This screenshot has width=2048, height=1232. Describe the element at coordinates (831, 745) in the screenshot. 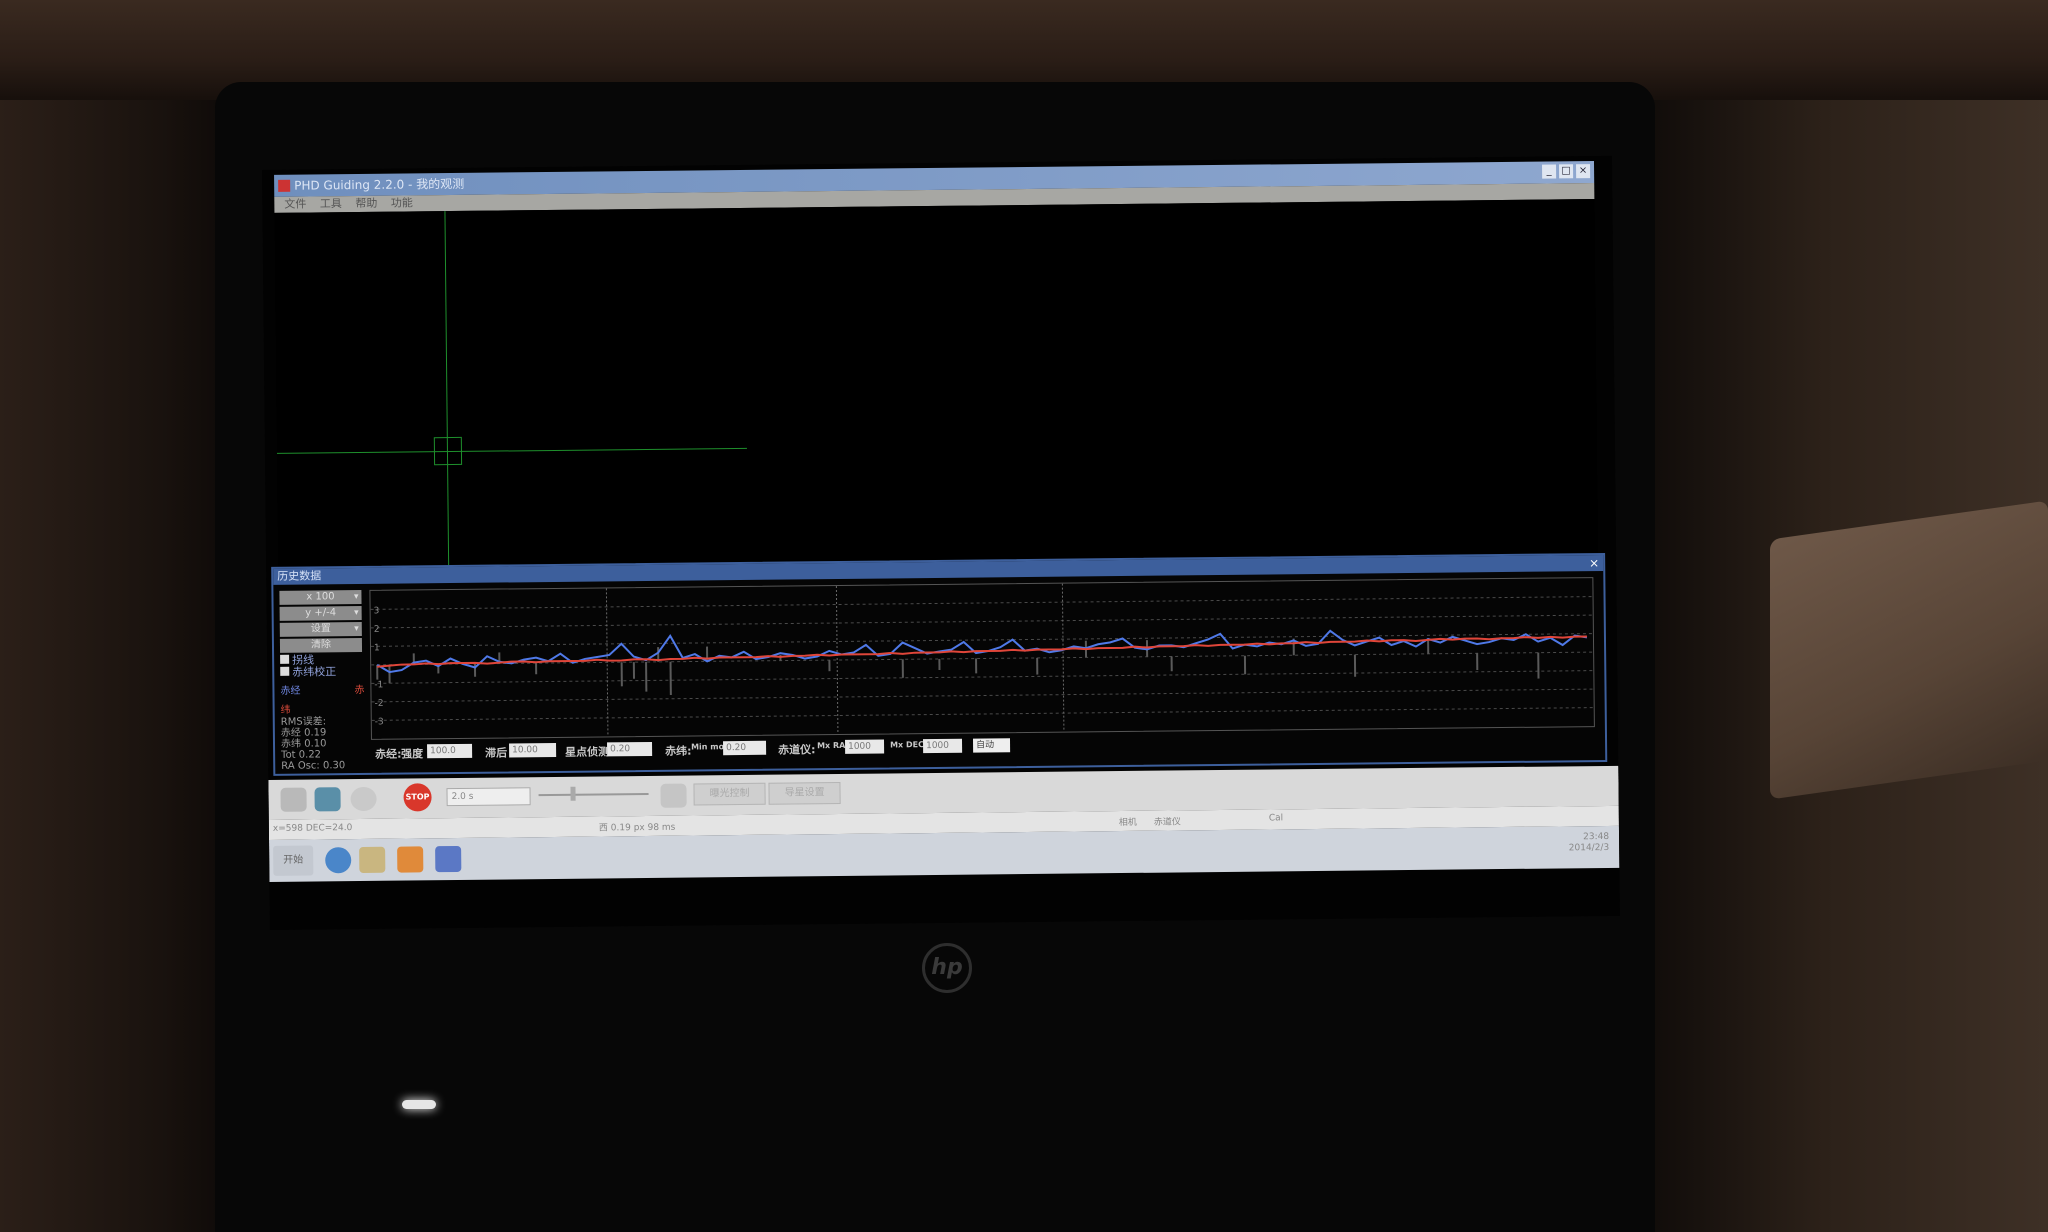

I see `max-ra-label: Mx RA` at that location.